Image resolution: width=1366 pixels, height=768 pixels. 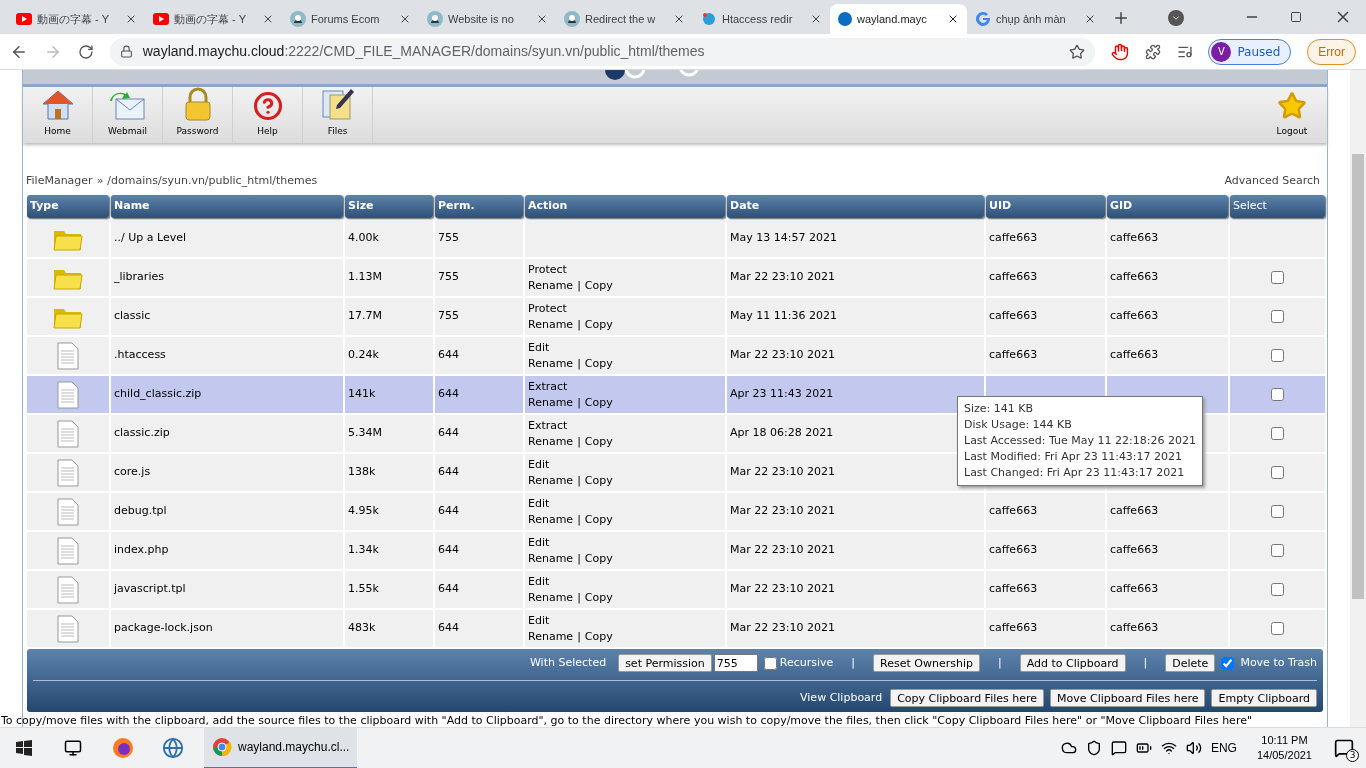 I want to click on column-header: Size, so click(x=389, y=206).